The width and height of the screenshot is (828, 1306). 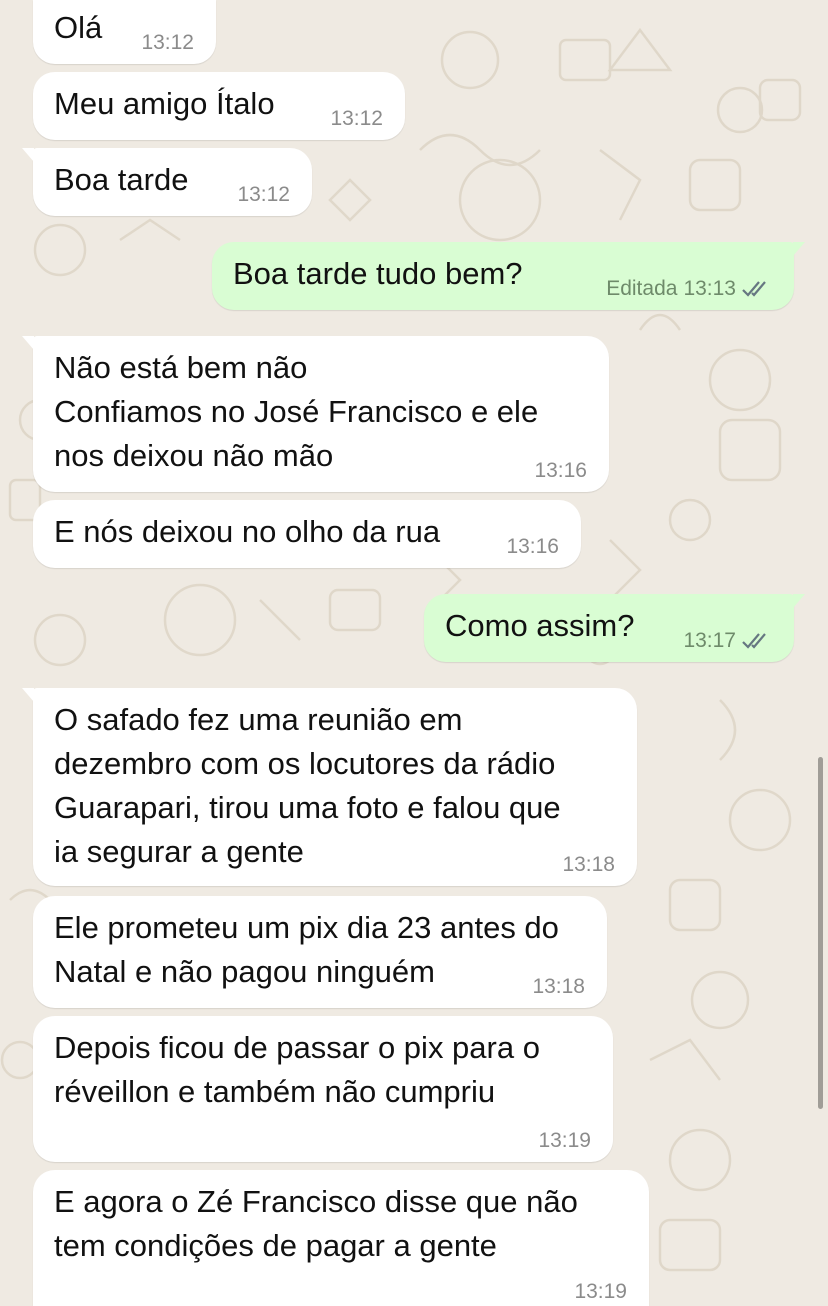 I want to click on message-time: 13:17, so click(x=709, y=640).